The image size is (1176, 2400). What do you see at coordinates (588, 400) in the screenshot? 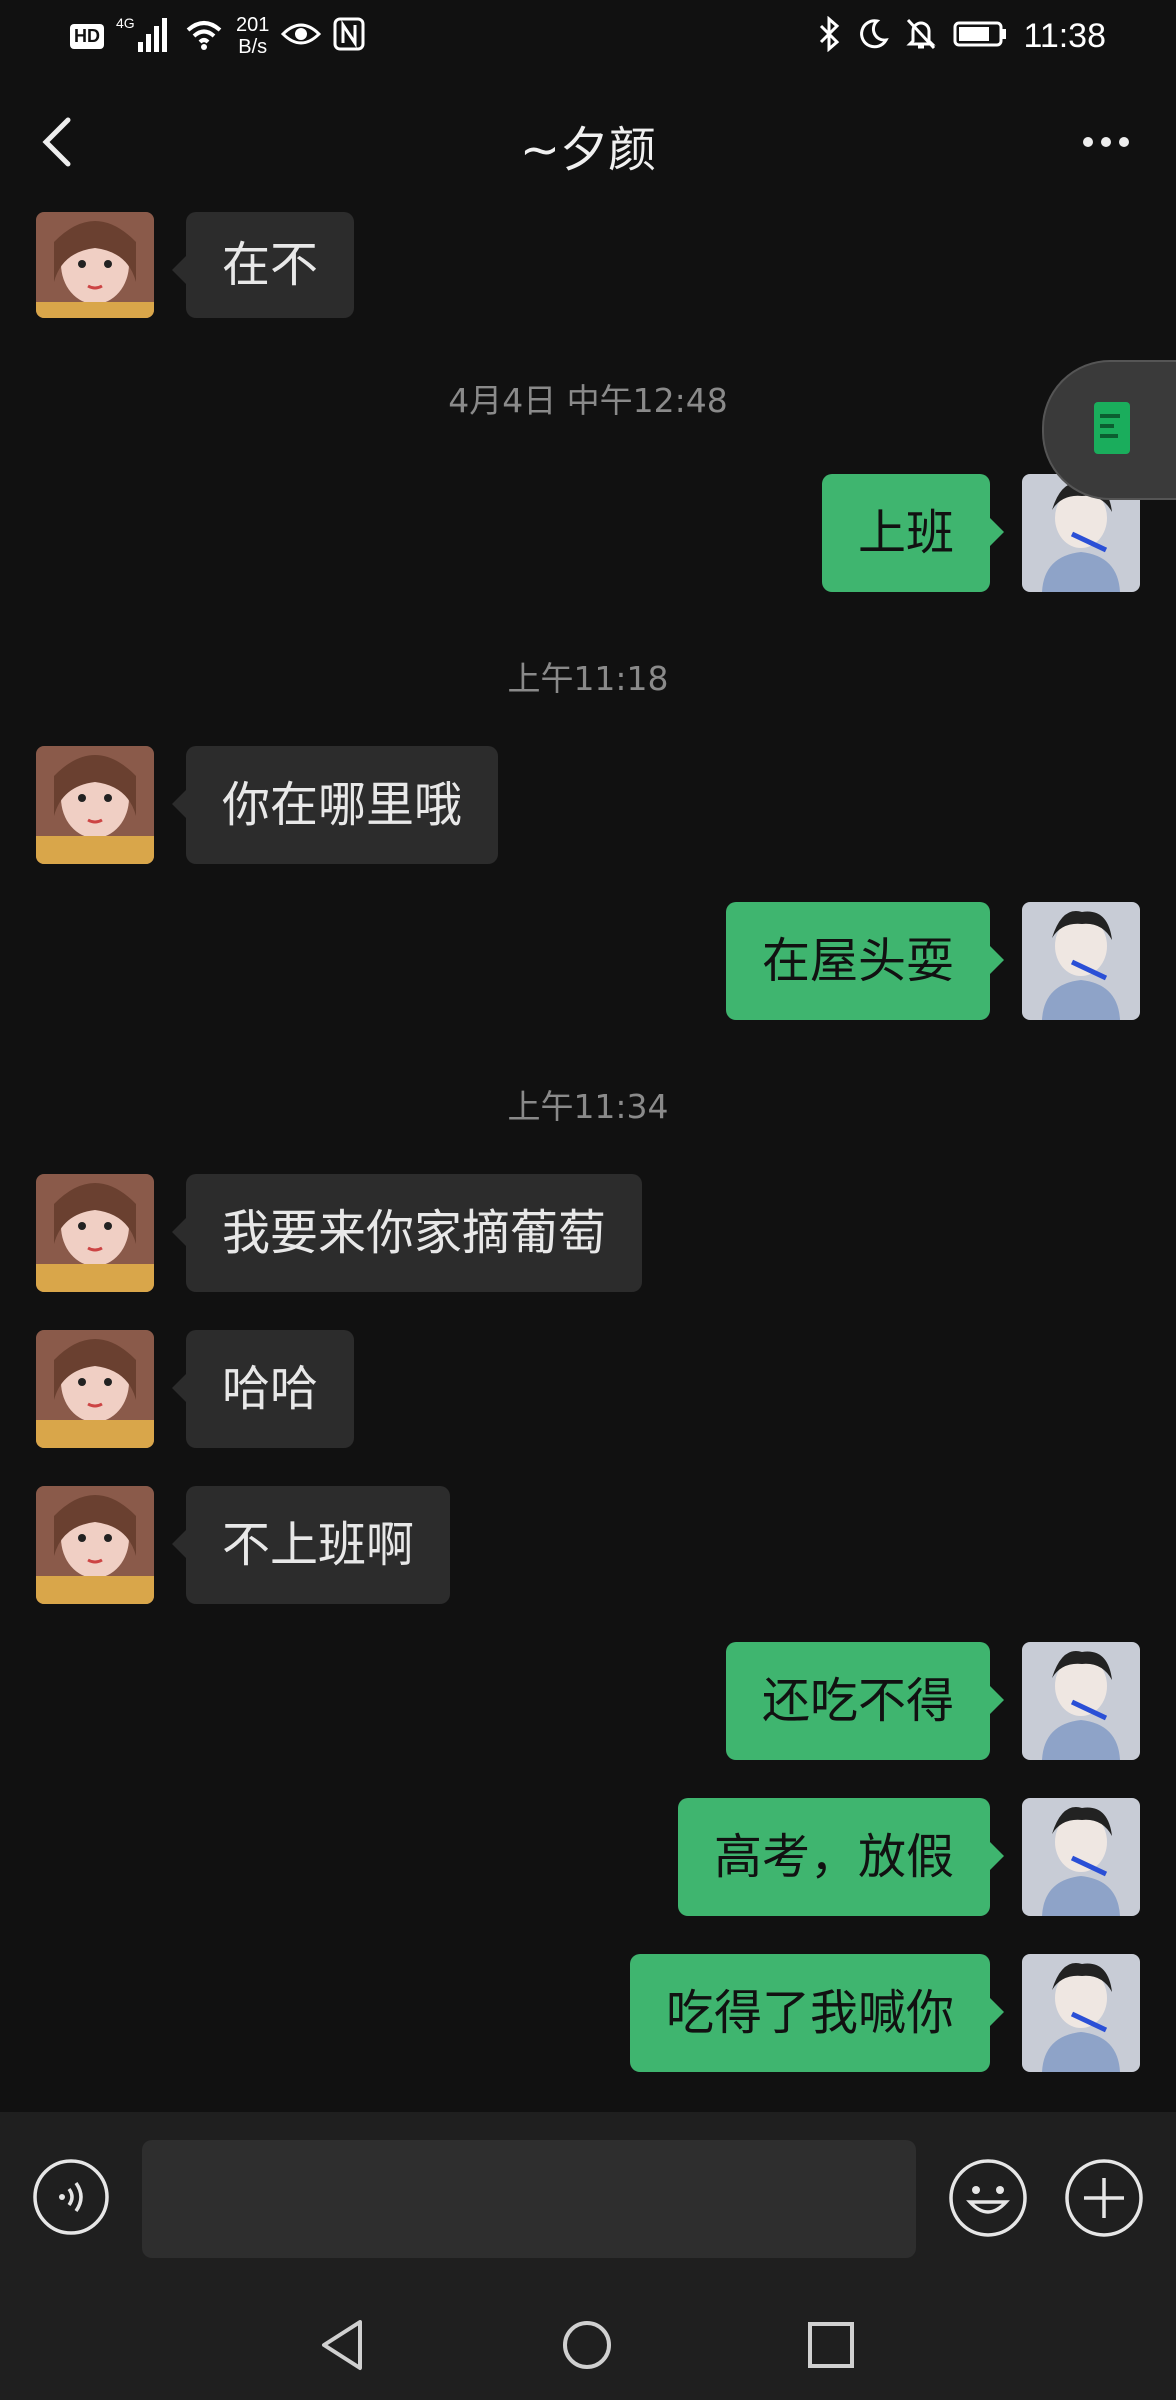
I see `message-timestamp: 4月4日 中午12:48` at bounding box center [588, 400].